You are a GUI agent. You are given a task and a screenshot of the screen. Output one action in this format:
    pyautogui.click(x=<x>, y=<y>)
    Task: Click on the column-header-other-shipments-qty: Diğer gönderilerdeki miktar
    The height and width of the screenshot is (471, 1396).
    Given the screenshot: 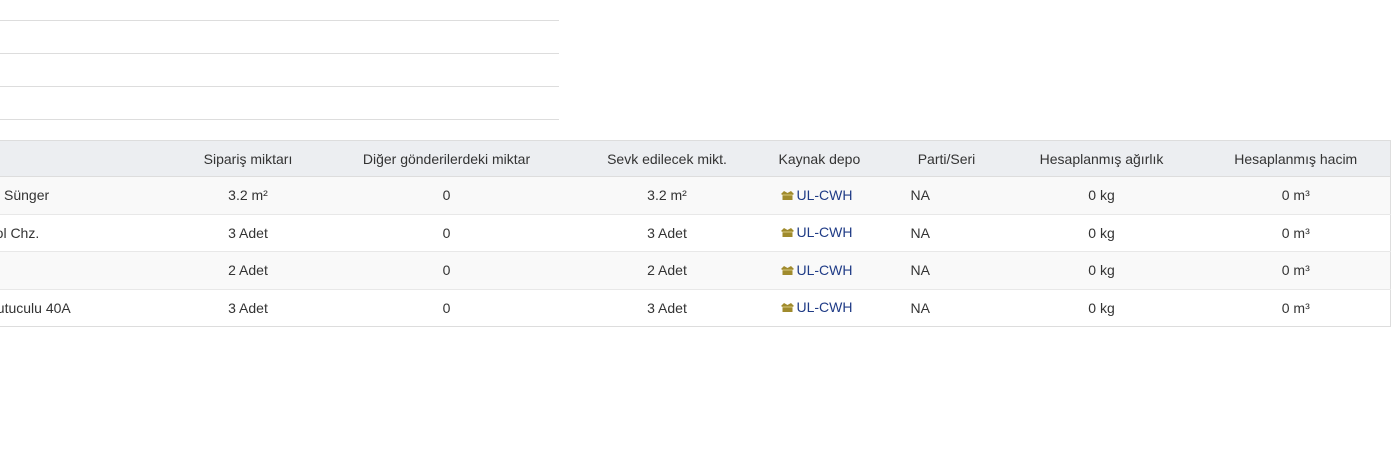 What is the action you would take?
    pyautogui.click(x=446, y=158)
    